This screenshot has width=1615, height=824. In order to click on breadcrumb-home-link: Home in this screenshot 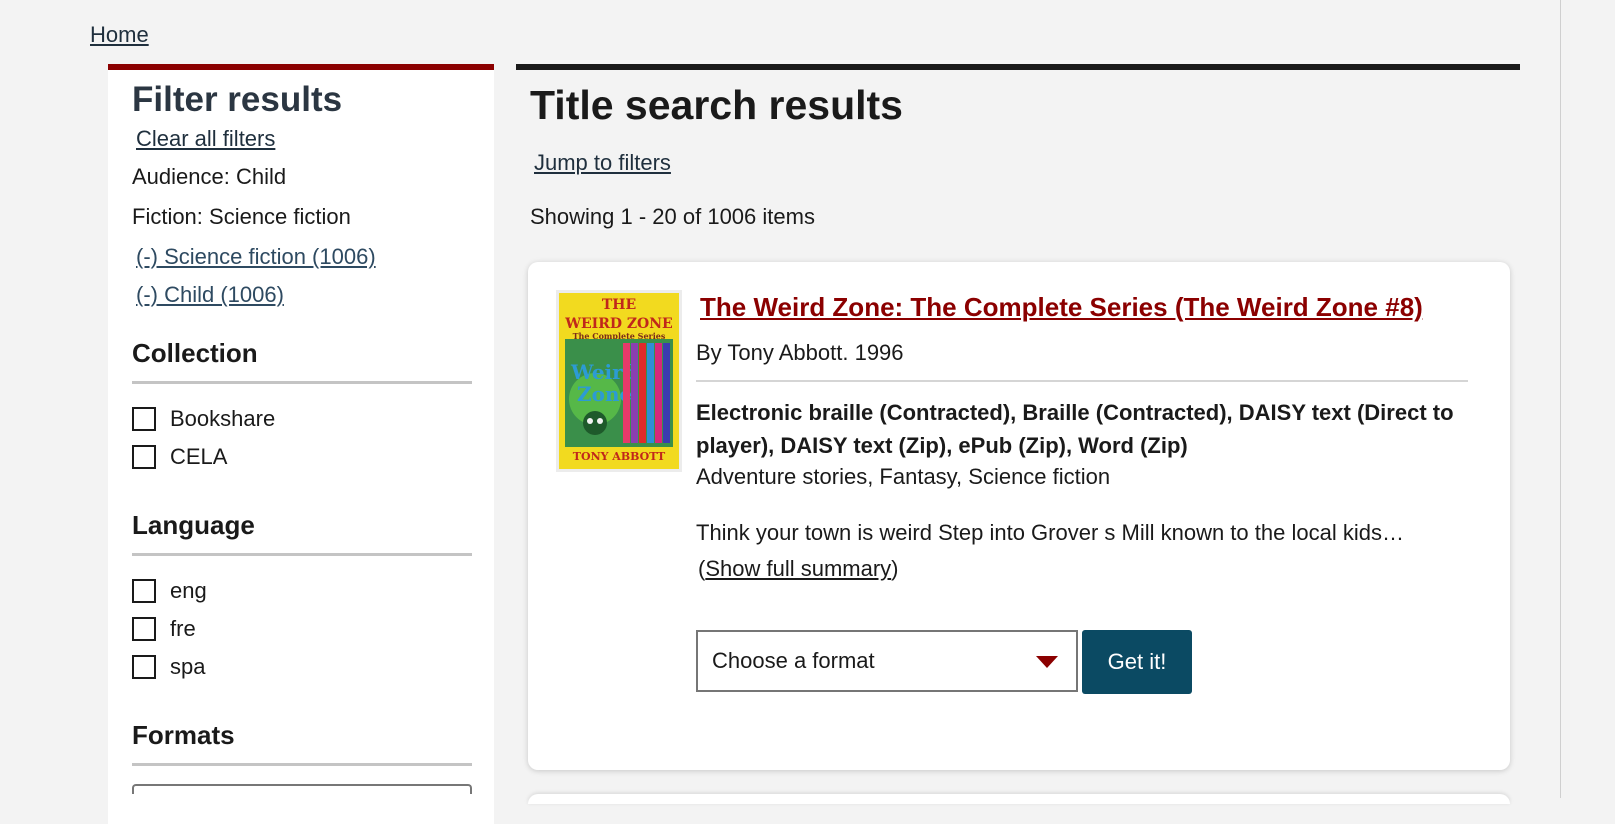, I will do `click(119, 34)`.